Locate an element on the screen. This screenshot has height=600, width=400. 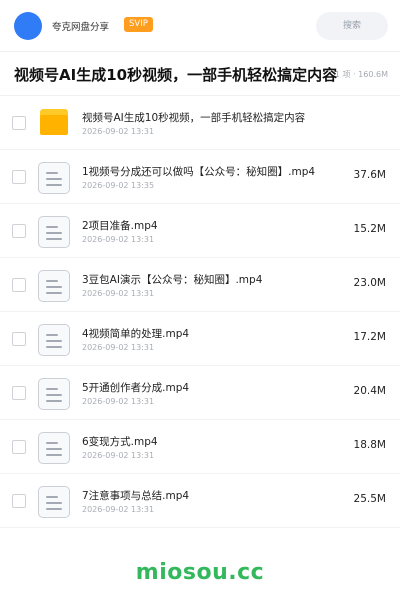
svip-badge: SVIP is located at coordinates (138, 24).